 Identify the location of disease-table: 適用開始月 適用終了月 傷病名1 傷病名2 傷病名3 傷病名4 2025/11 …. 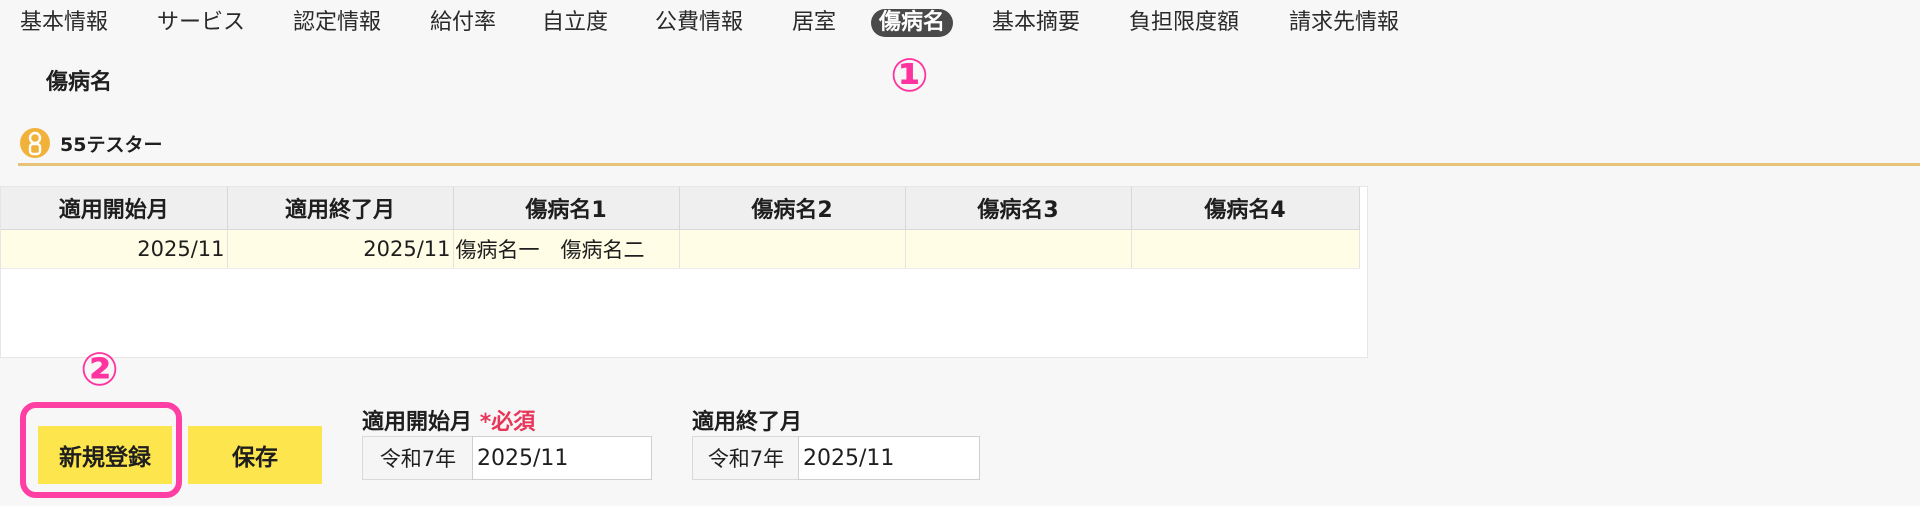
(680, 228).